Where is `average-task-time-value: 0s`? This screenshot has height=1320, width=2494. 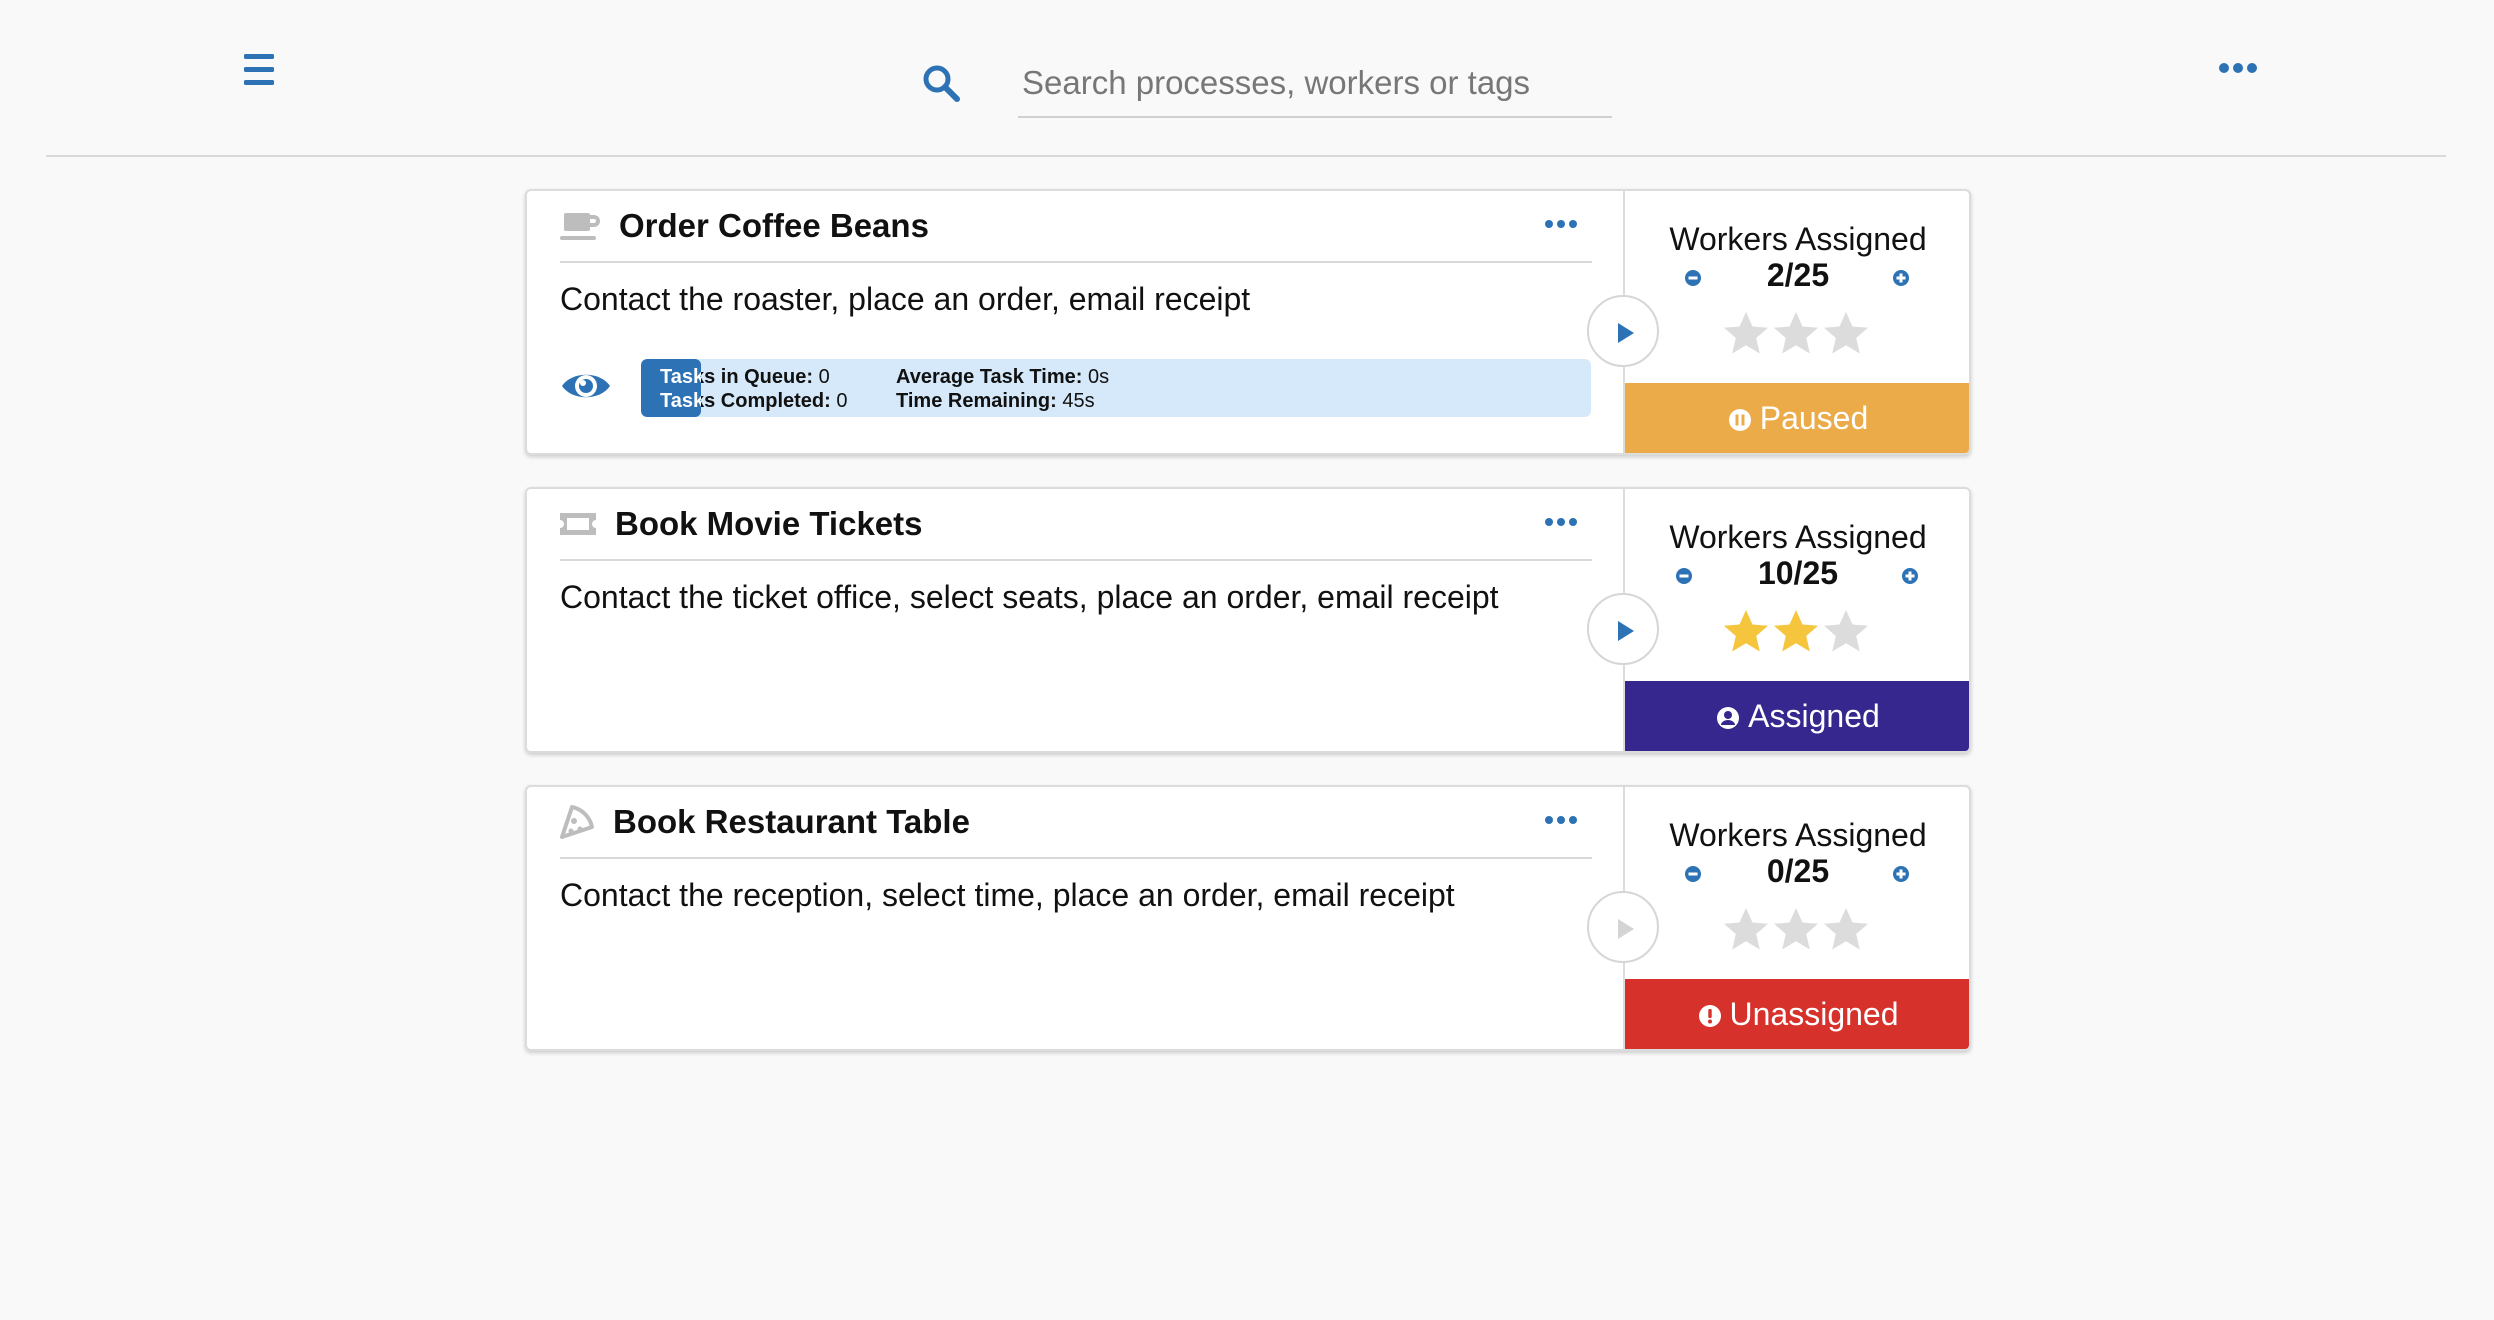
average-task-time-value: 0s is located at coordinates (1098, 377).